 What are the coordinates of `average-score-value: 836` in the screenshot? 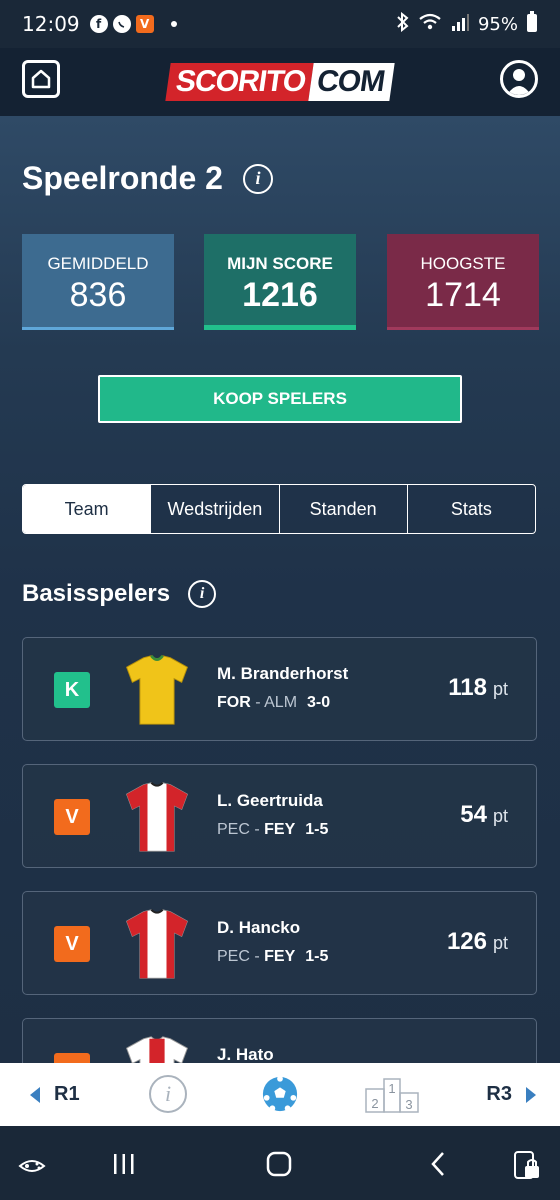 It's located at (98, 295).